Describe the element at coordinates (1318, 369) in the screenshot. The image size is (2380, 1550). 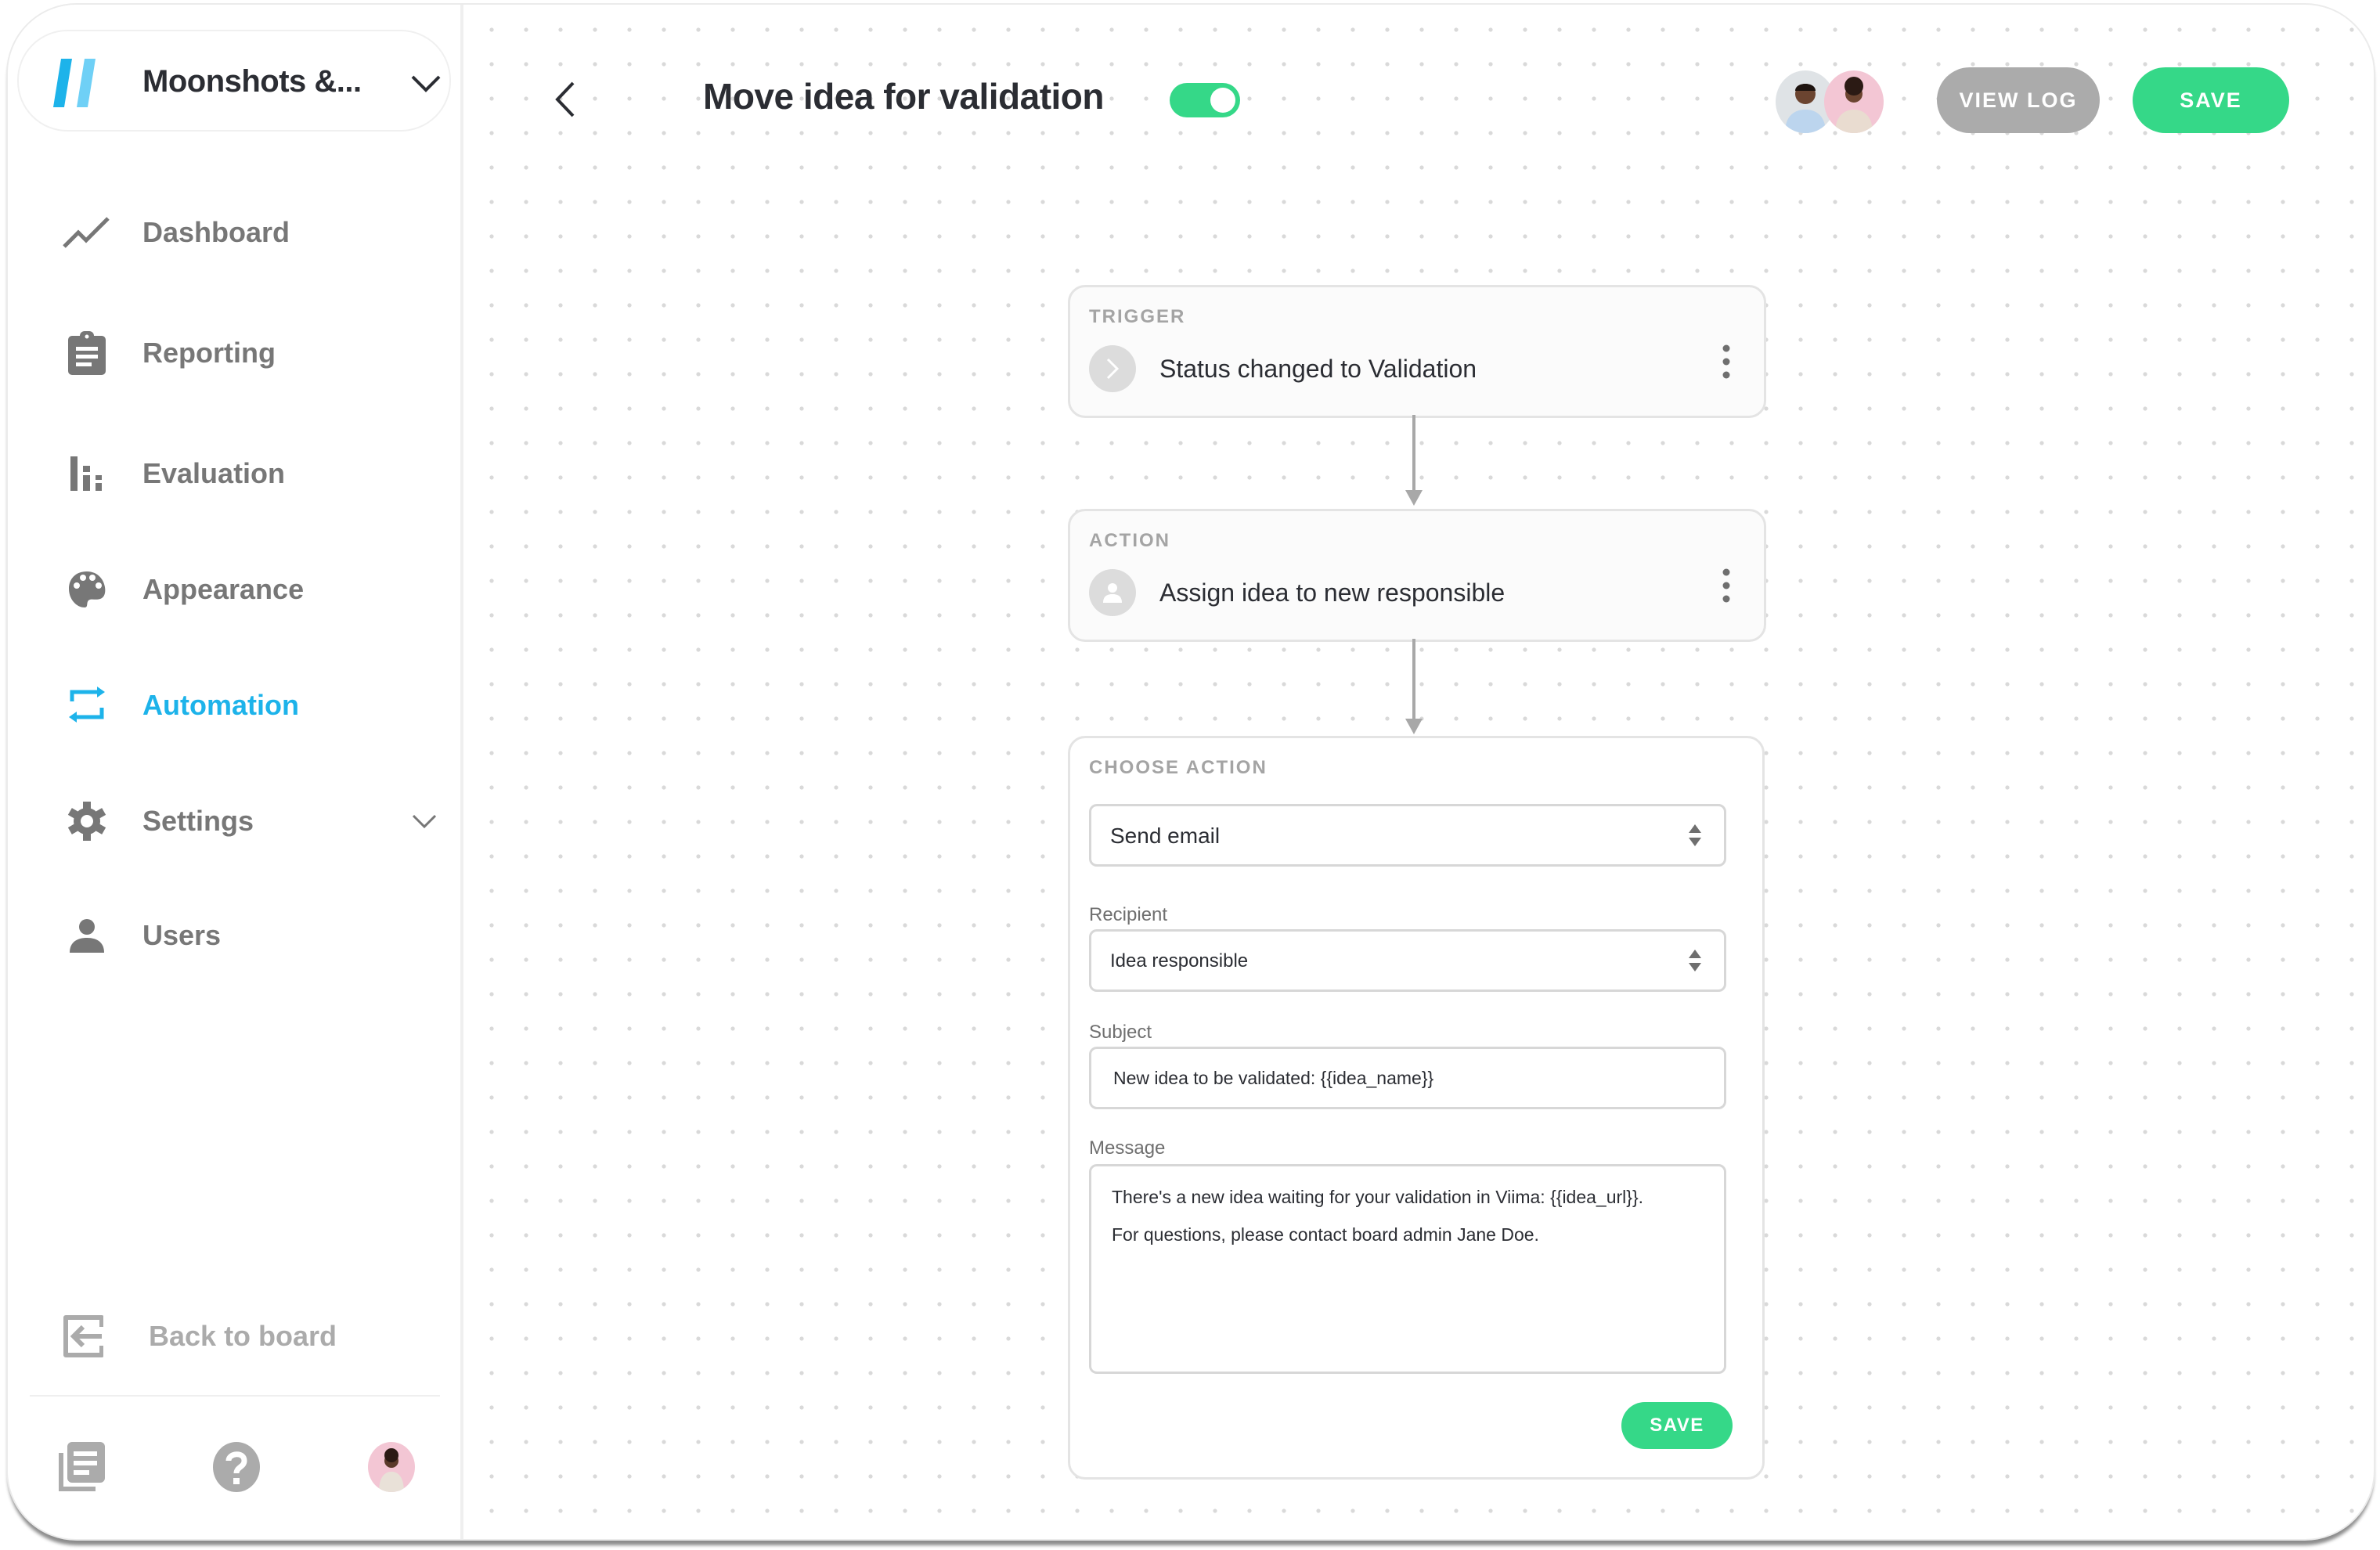
I see `trigger-title: Status changed to Validation` at that location.